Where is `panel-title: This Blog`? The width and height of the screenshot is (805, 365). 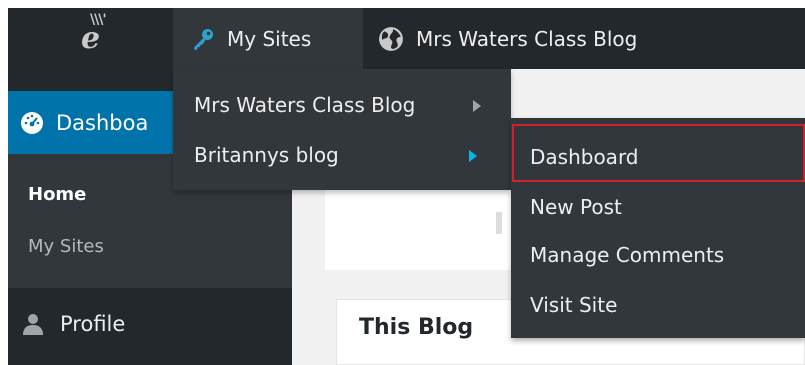
panel-title: This Blog is located at coordinates (416, 327).